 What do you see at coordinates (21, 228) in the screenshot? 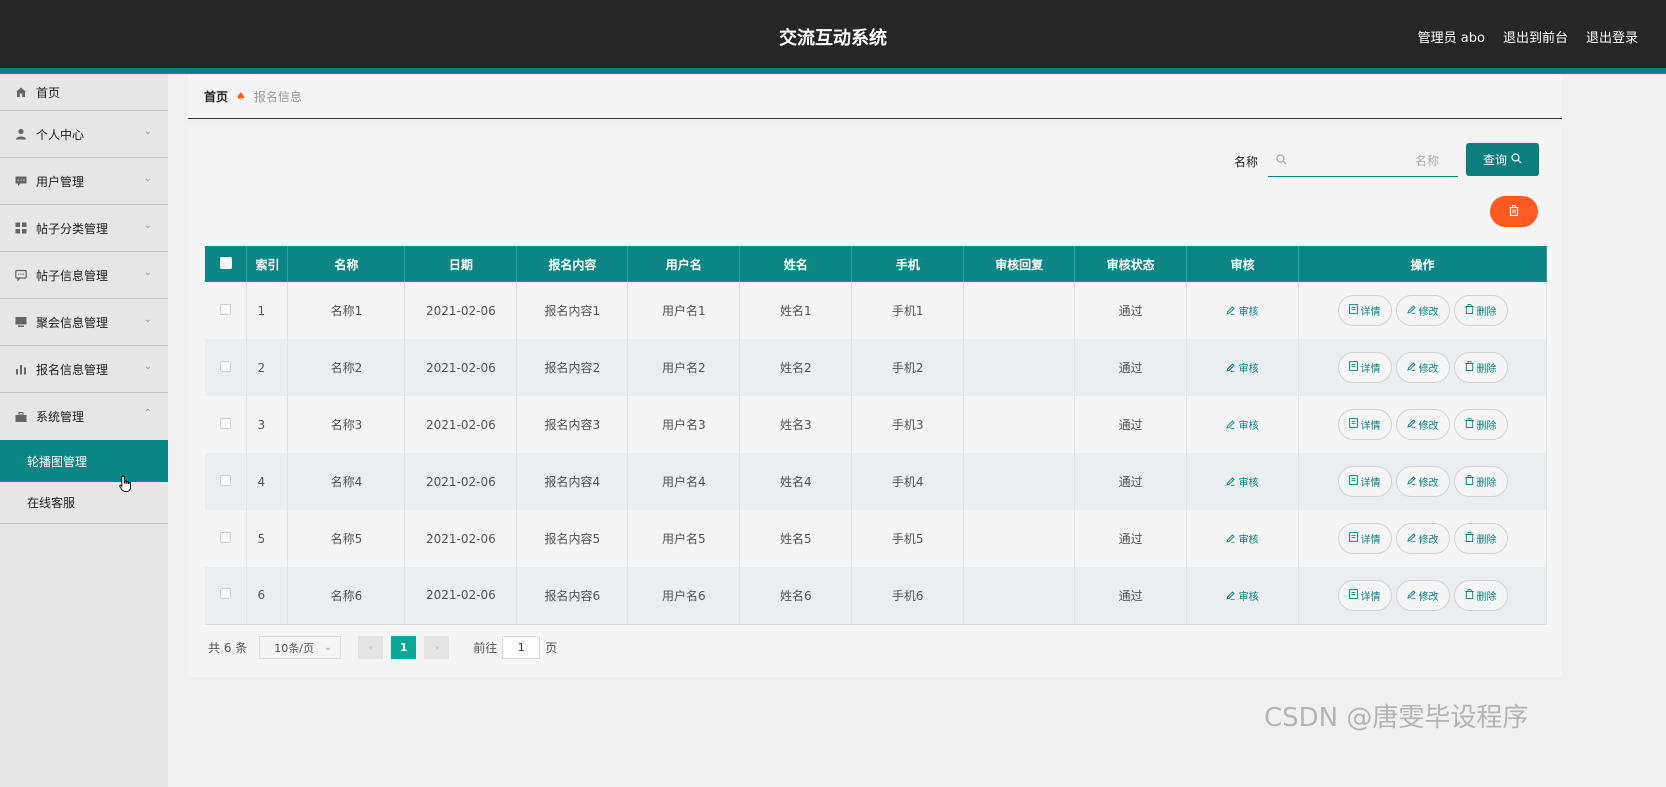
I see `grid-icon` at bounding box center [21, 228].